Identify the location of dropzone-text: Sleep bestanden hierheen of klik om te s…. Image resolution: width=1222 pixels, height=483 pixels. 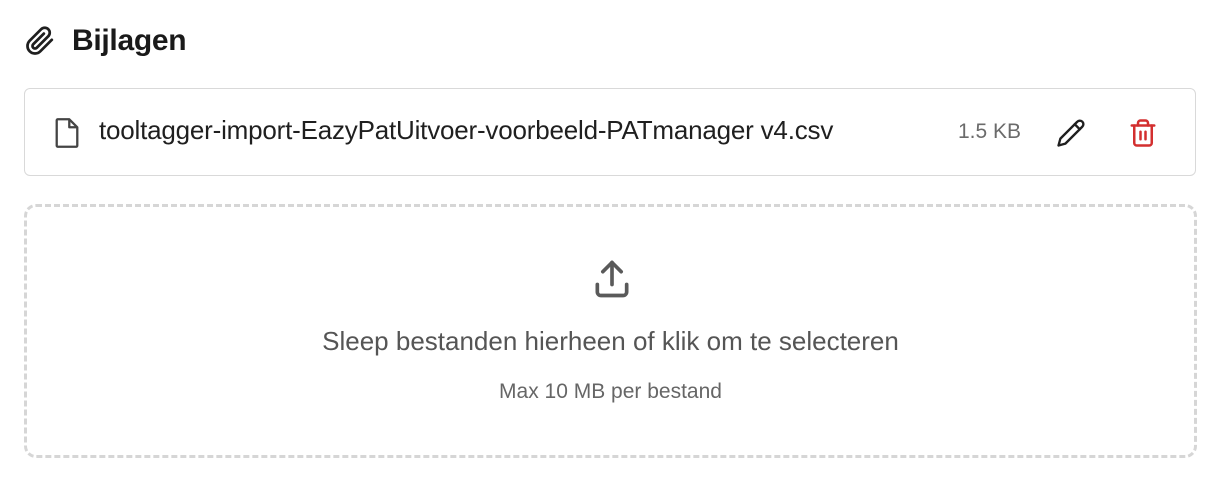
(610, 341).